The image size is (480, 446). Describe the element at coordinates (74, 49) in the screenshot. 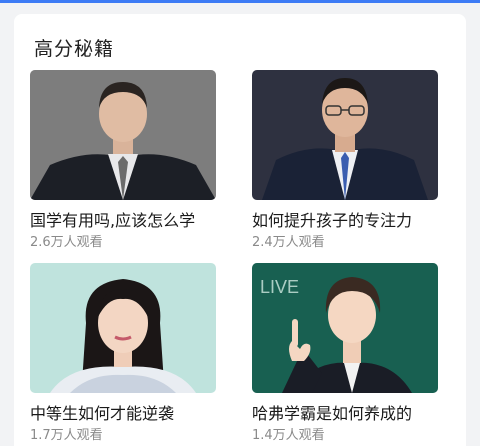

I see `section-title: 高分秘籍` at that location.